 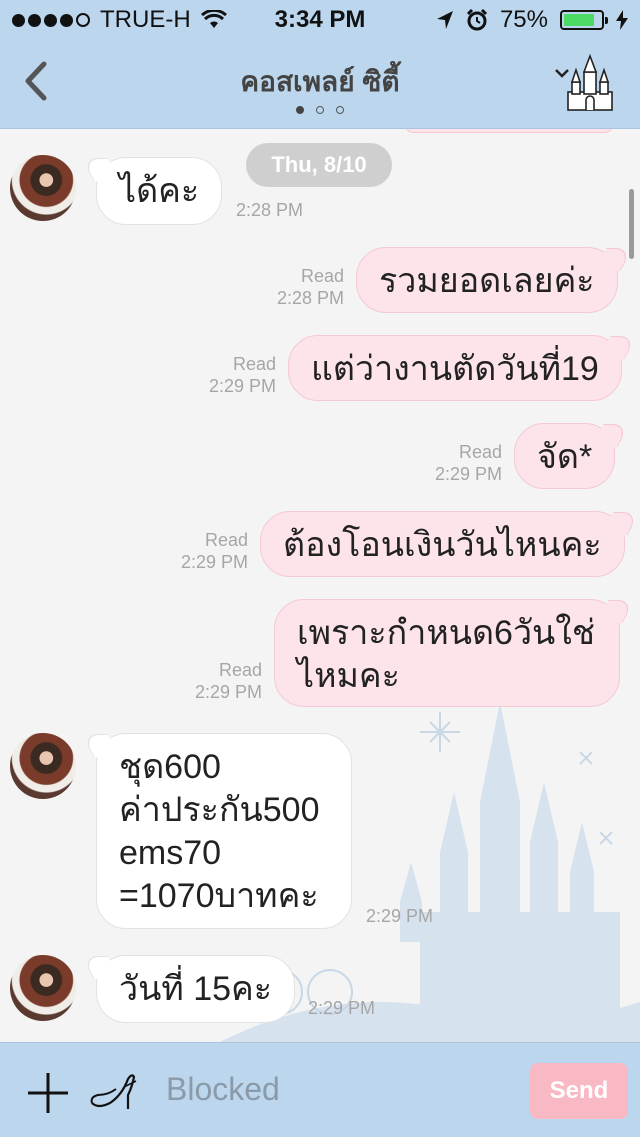 I want to click on input-bar: Blocked Send, so click(x=320, y=1089).